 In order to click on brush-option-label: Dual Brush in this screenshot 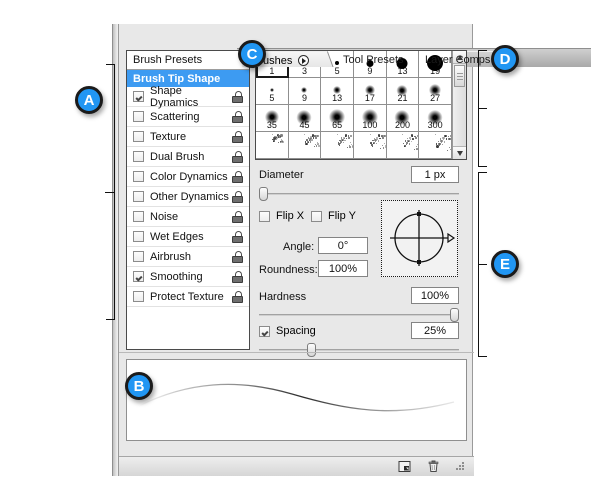, I will do `click(177, 156)`.